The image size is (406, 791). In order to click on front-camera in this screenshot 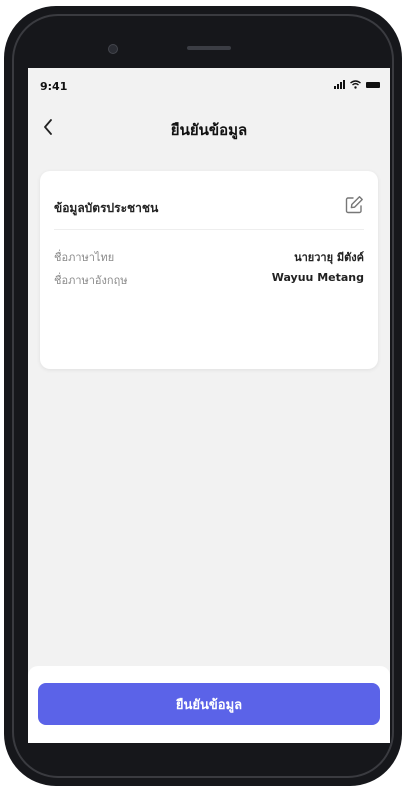, I will do `click(113, 49)`.